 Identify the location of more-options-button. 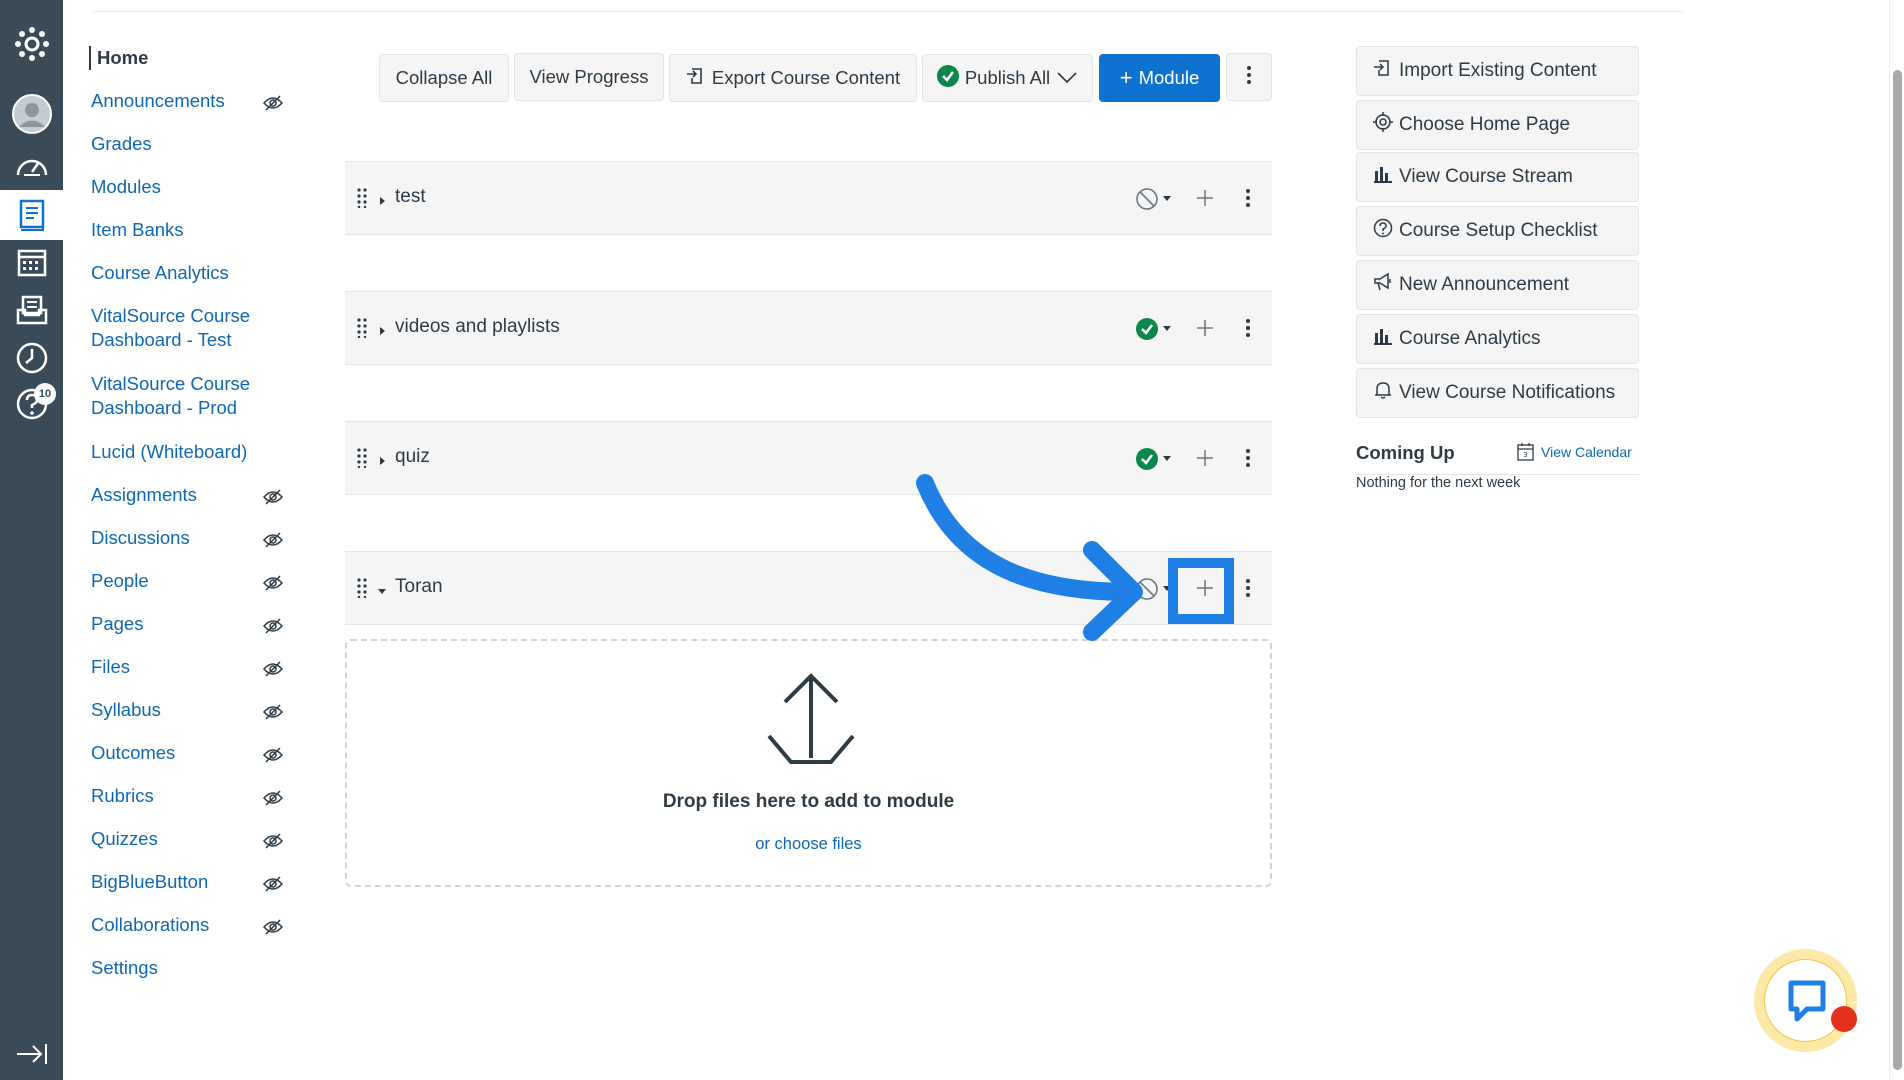
(1249, 77).